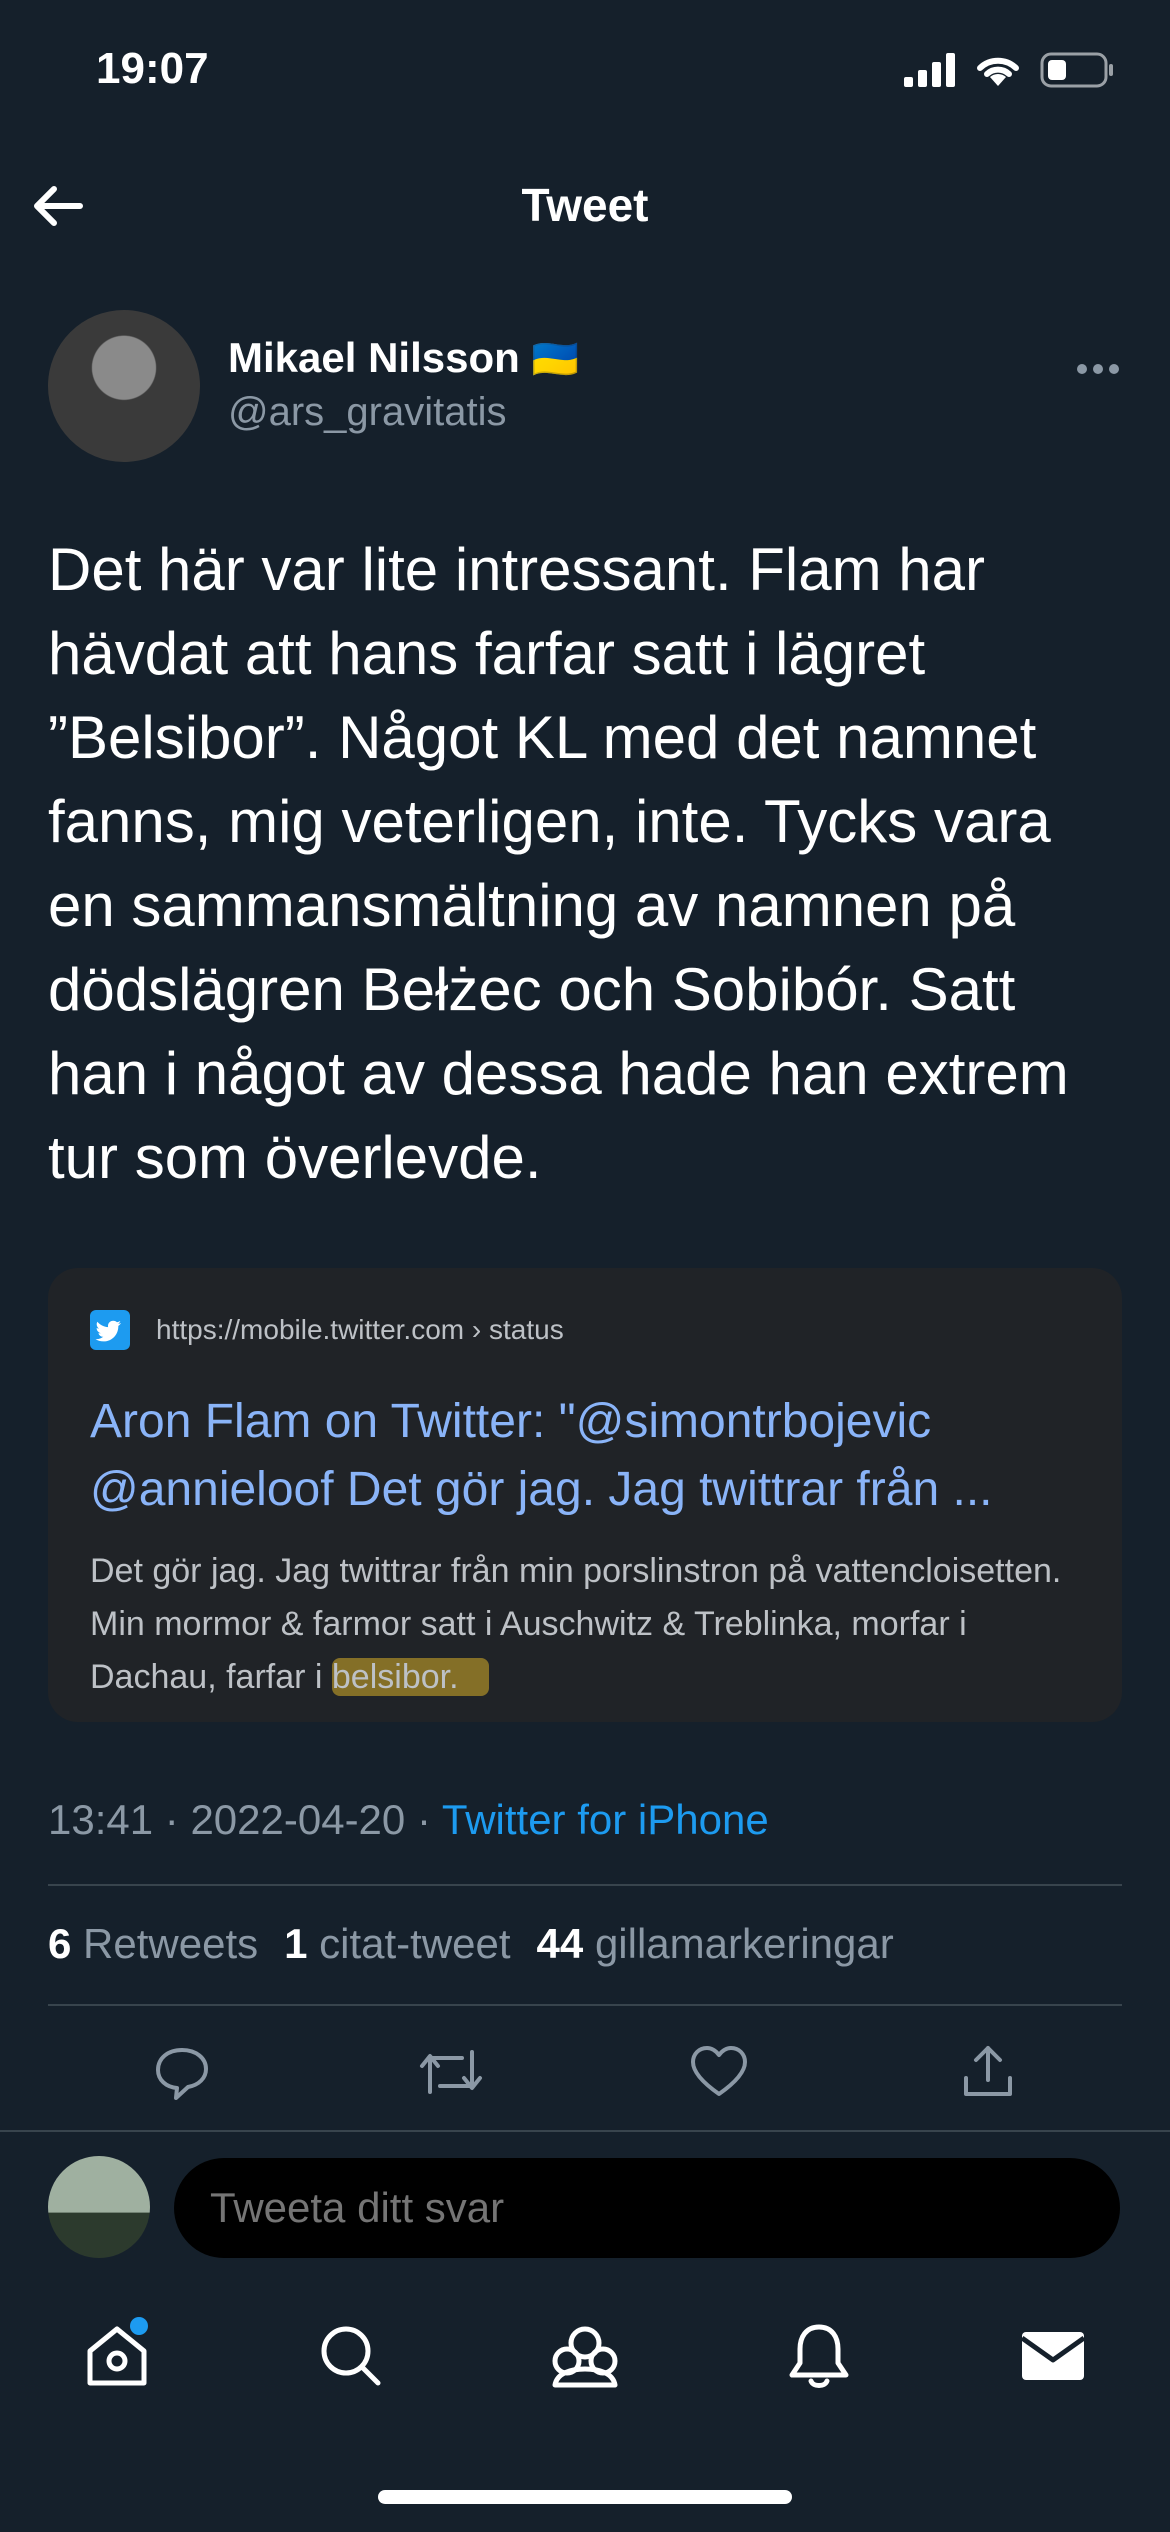 Image resolution: width=1170 pixels, height=2532 pixels. Describe the element at coordinates (117, 2356) in the screenshot. I see `tab-home` at that location.